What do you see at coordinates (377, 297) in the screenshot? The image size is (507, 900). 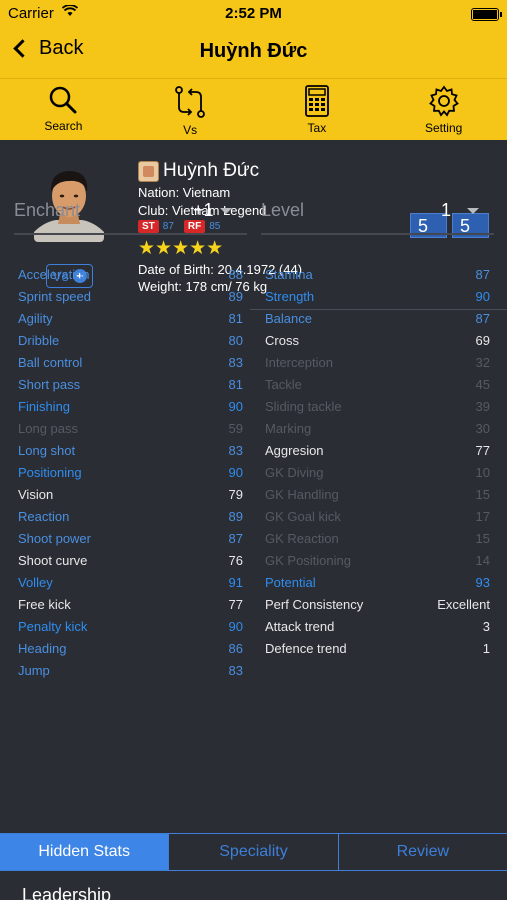 I see `stat-row: Strength 90` at bounding box center [377, 297].